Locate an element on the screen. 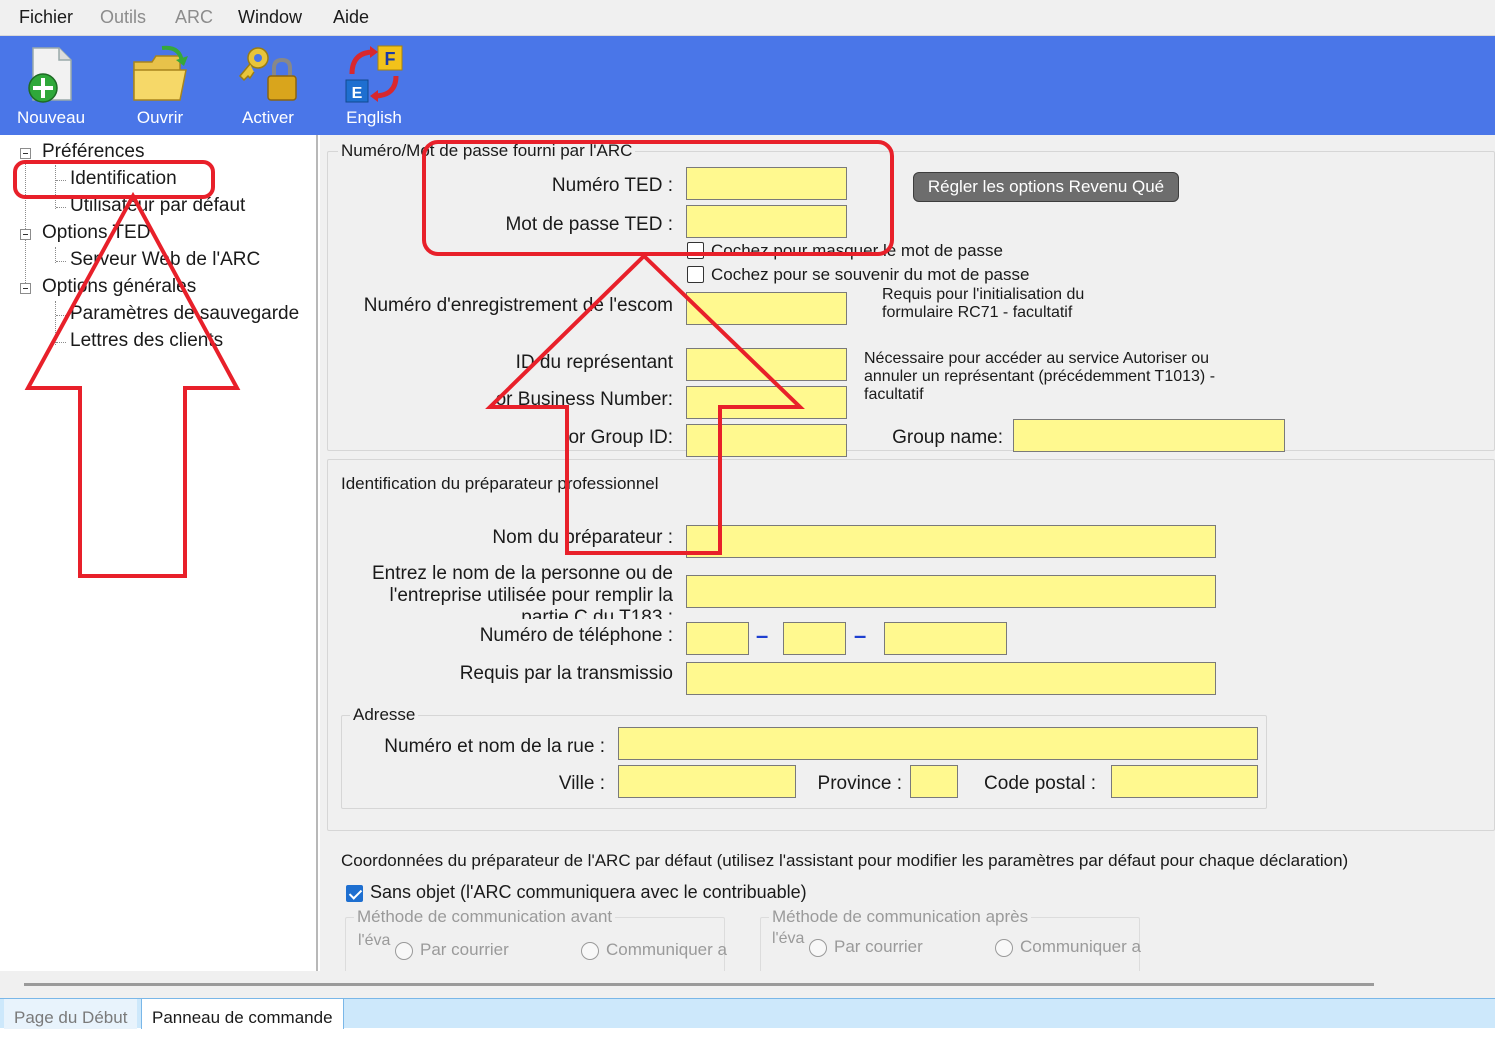 The width and height of the screenshot is (1495, 1037). ouvrir-button: Ouvrir is located at coordinates (160, 85).